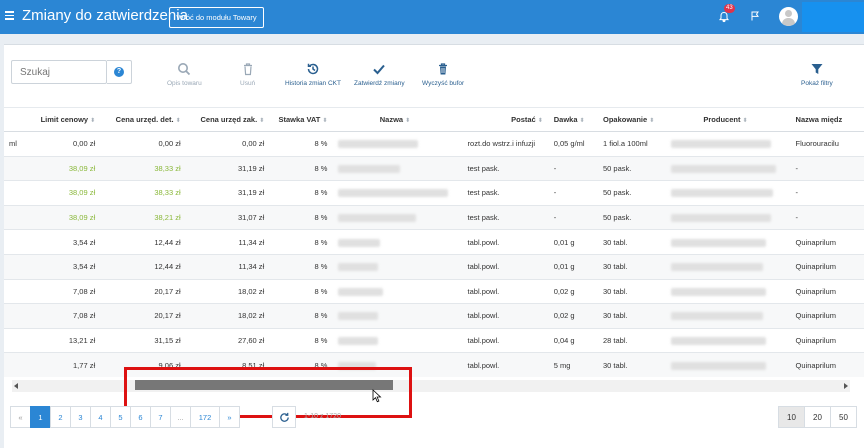 Image resolution: width=864 pixels, height=448 pixels. Describe the element at coordinates (398, 119) in the screenshot. I see `col-header-name: Nazwa ⬍` at that location.